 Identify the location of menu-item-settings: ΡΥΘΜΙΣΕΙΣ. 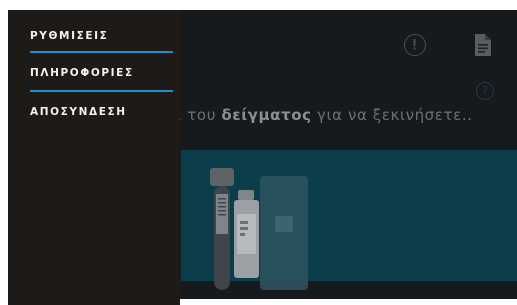
(69, 36).